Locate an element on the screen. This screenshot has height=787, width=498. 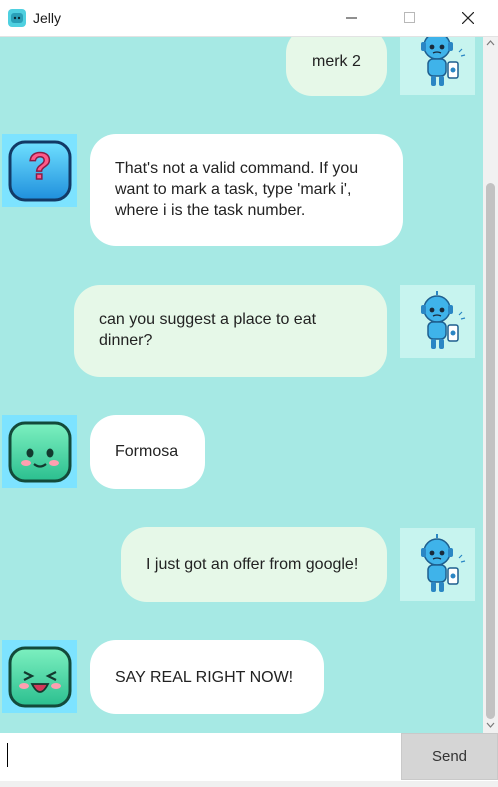
minimize-icon is located at coordinates (351, 18).